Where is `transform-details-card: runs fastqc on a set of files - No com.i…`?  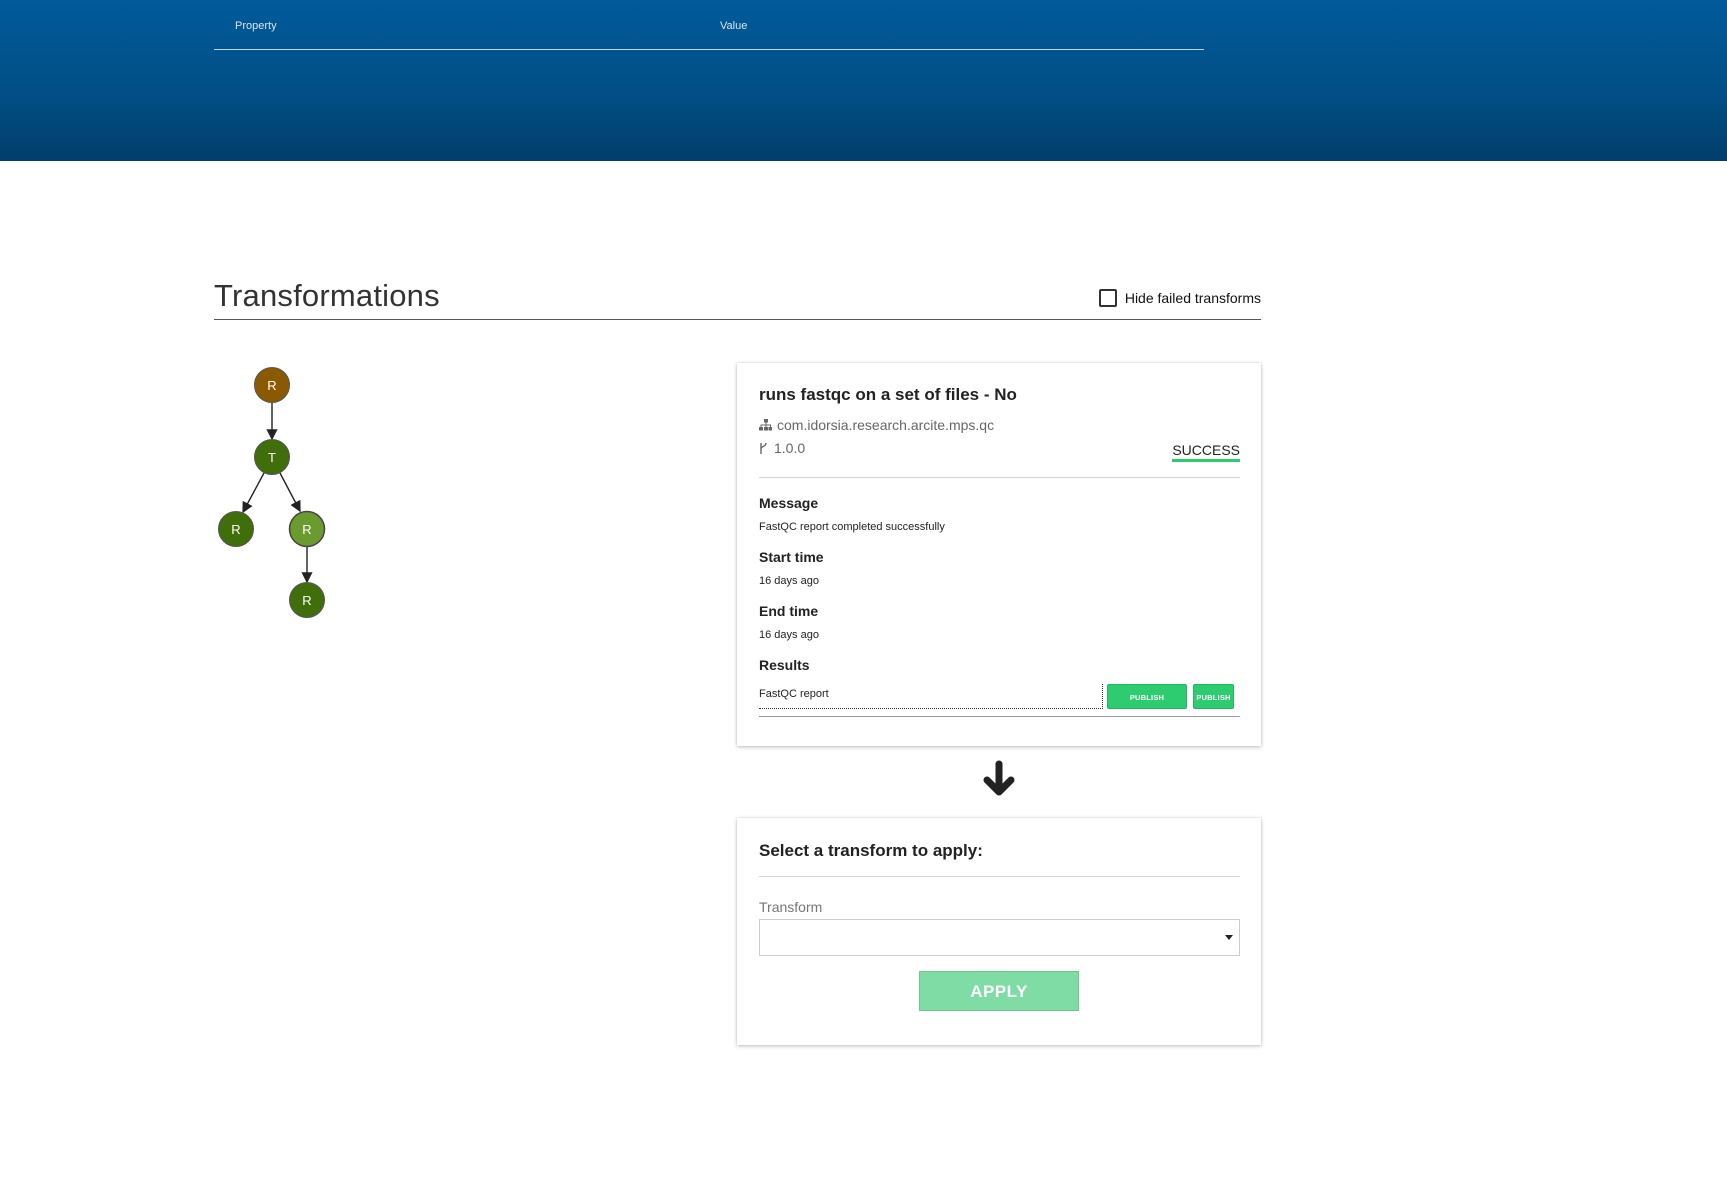 transform-details-card: runs fastqc on a set of files - No com.i… is located at coordinates (999, 554).